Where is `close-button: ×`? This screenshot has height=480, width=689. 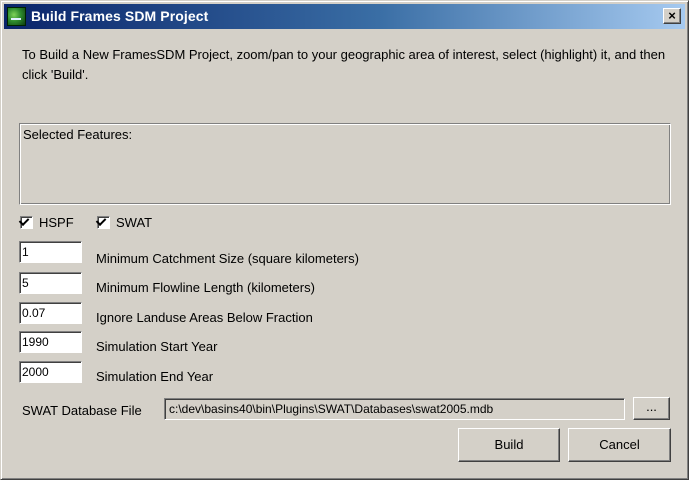 close-button: × is located at coordinates (672, 16).